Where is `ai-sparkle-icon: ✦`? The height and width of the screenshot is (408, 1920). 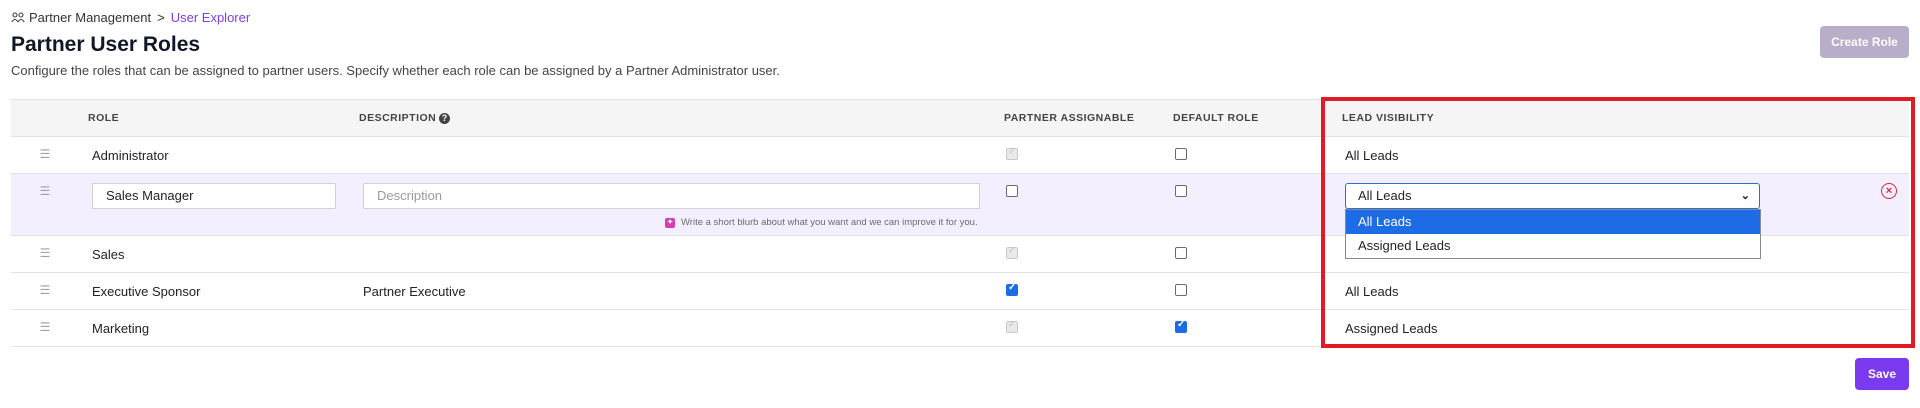 ai-sparkle-icon: ✦ is located at coordinates (670, 222).